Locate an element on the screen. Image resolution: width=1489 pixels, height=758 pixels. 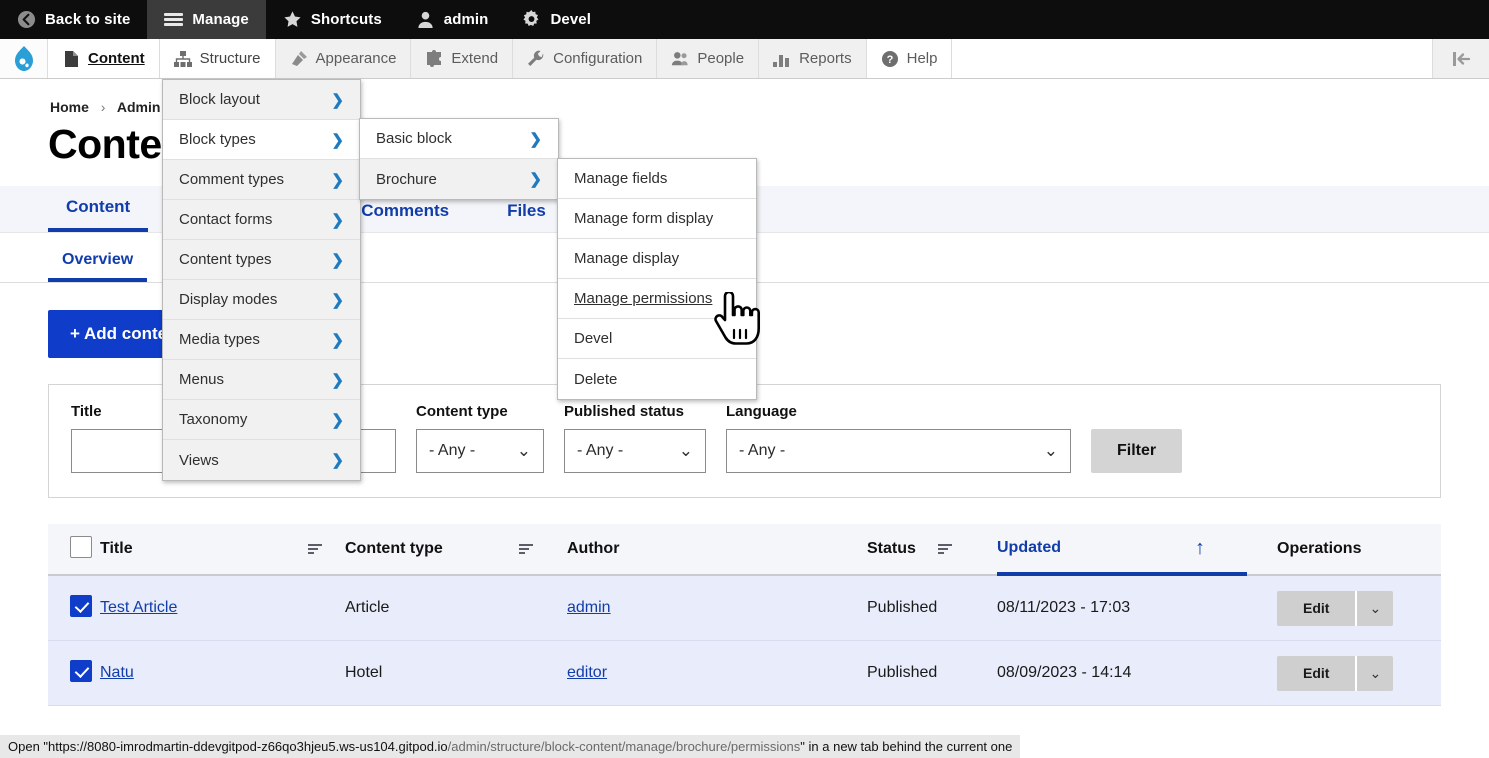
language-select: - Any - ⌄ is located at coordinates (898, 451).